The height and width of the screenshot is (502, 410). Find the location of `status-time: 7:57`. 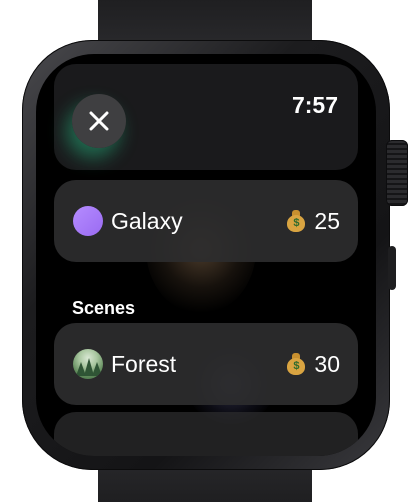

status-time: 7:57 is located at coordinates (314, 105).